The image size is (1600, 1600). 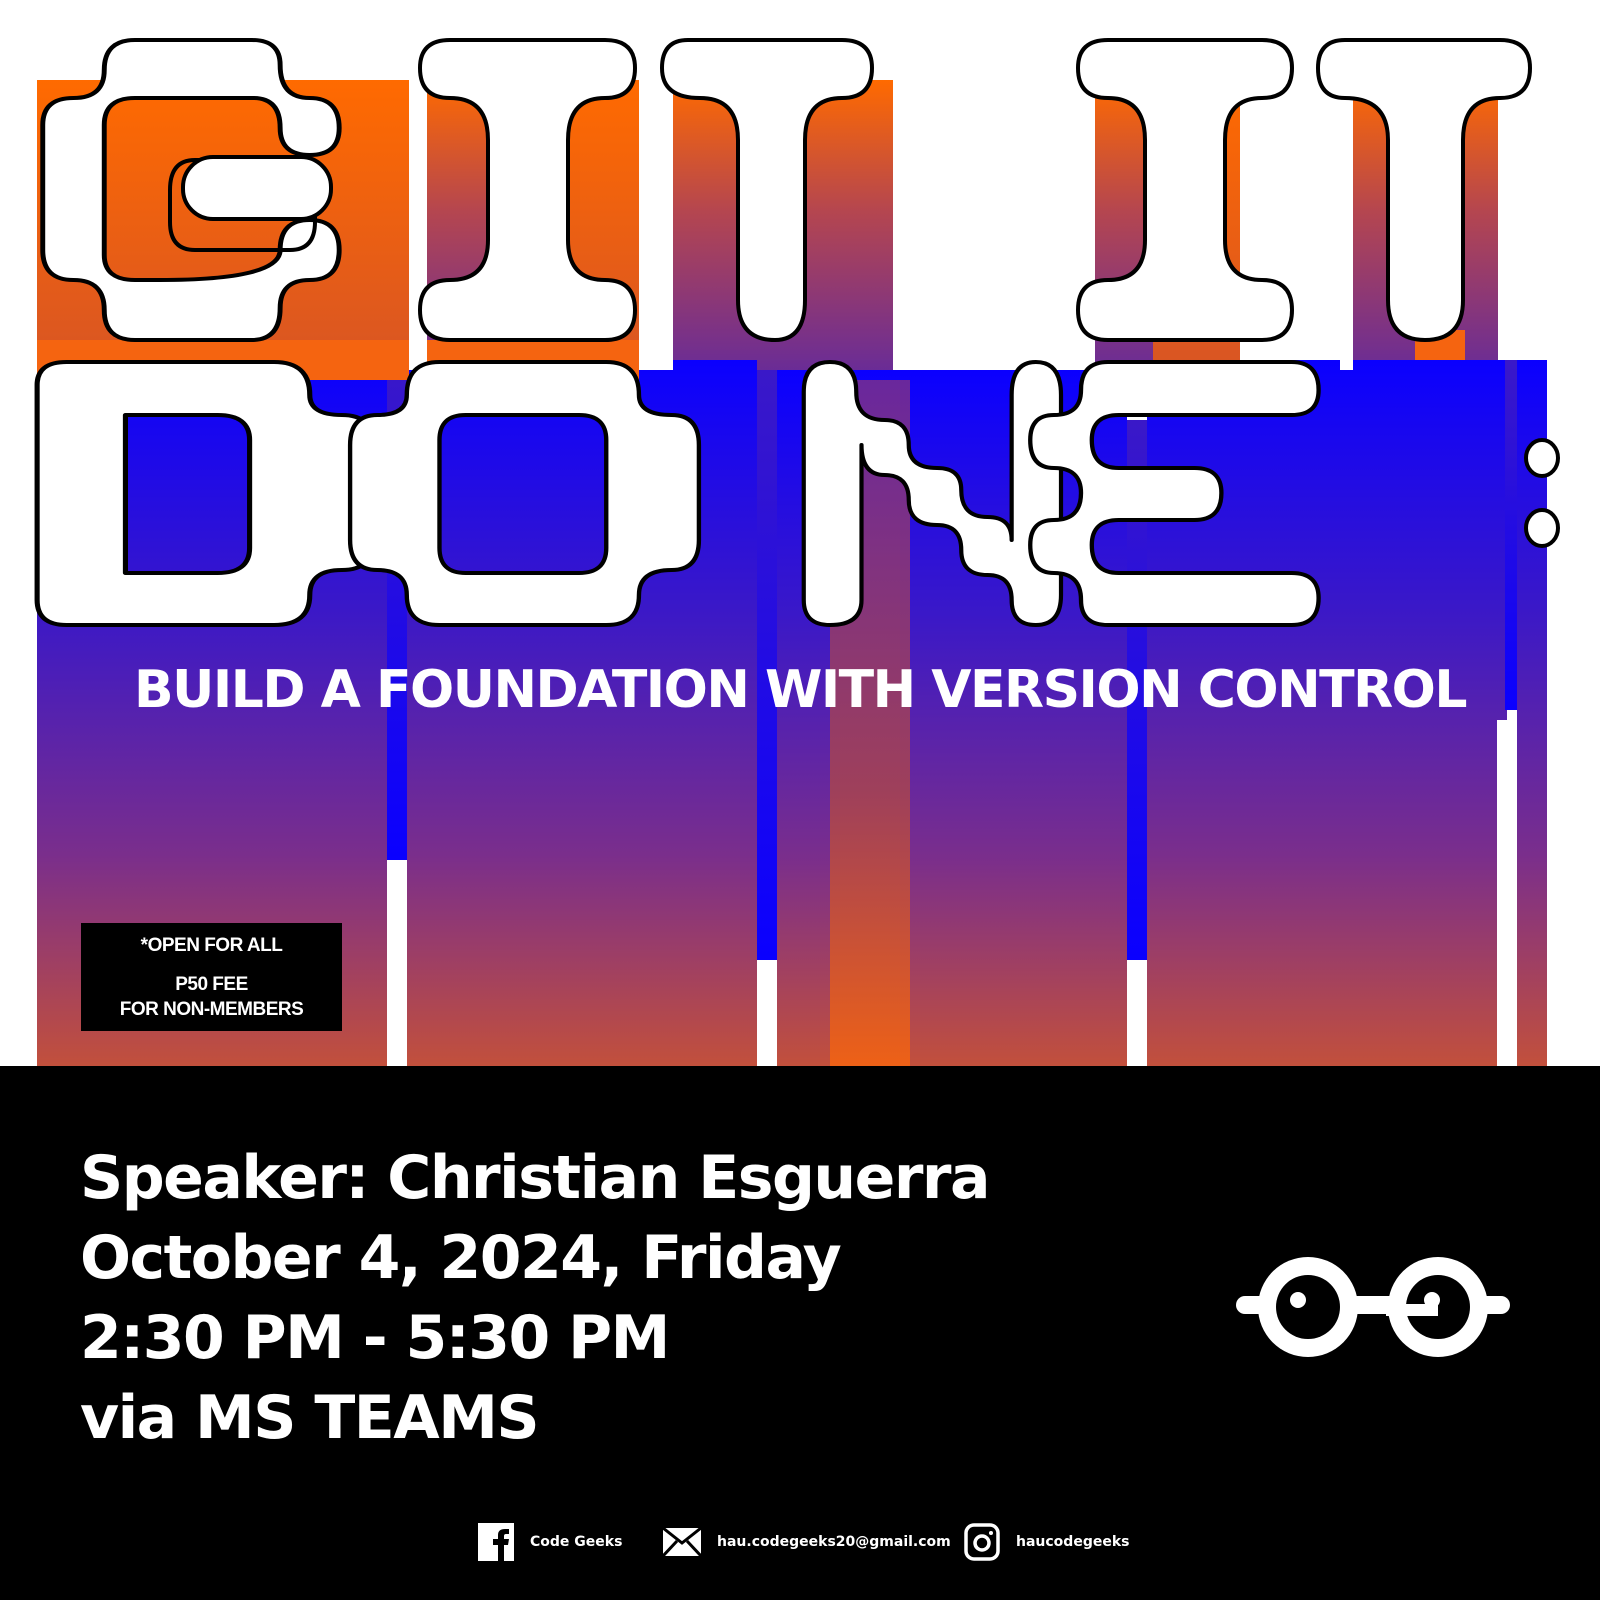 What do you see at coordinates (682, 1542) in the screenshot?
I see `mail-icon` at bounding box center [682, 1542].